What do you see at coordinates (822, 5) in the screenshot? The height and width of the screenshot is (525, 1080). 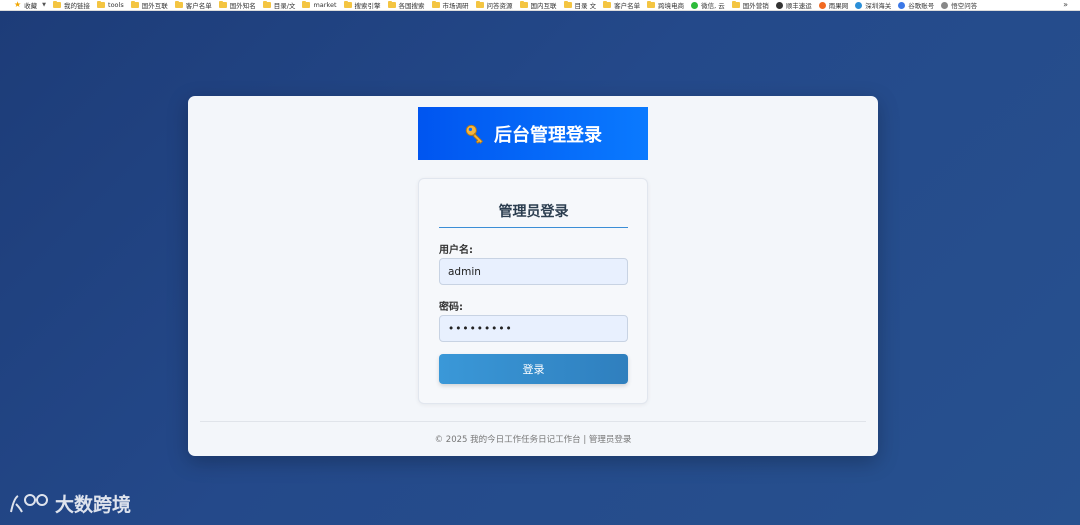 I see `cifnews-icon` at bounding box center [822, 5].